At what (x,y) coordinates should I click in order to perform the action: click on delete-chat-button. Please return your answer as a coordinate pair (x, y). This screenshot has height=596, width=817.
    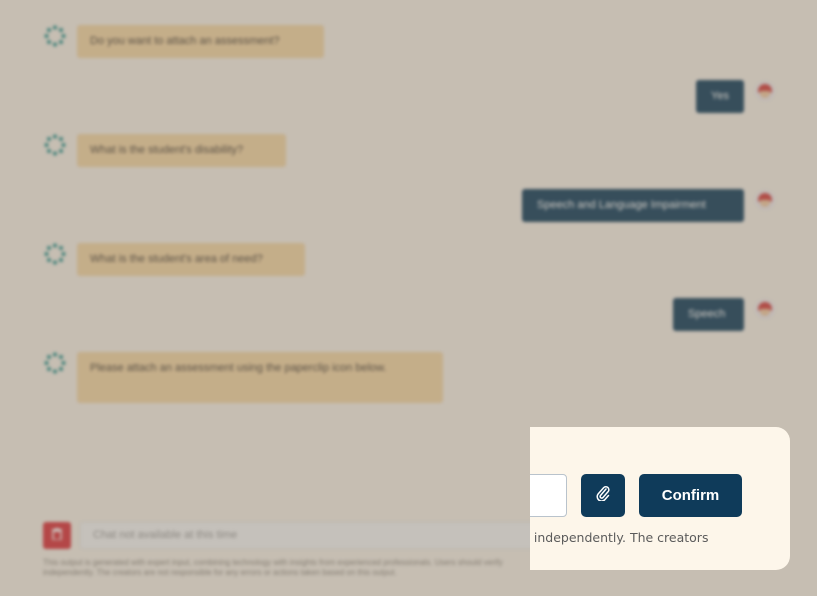
    Looking at the image, I should click on (57, 535).